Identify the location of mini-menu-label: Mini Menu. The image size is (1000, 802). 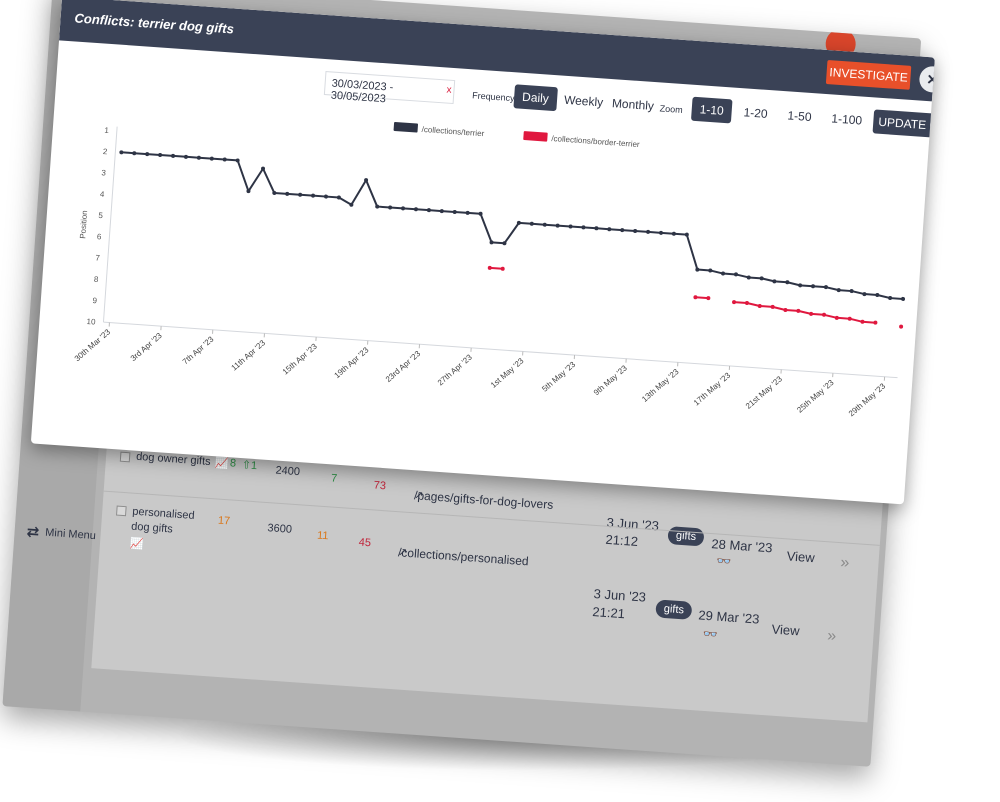
(70, 534).